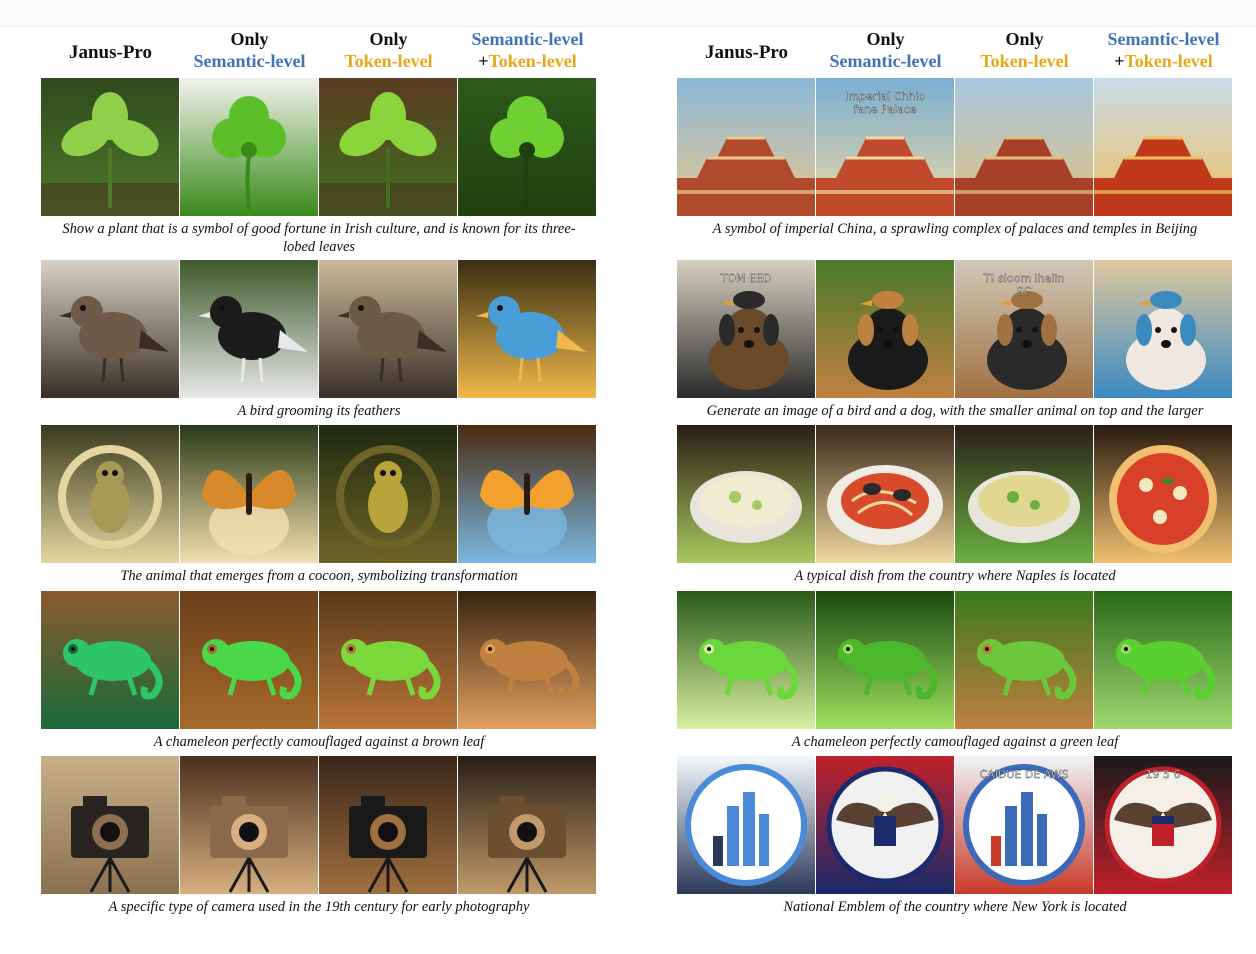 This screenshot has height=954, width=1256. I want to click on header-semantic-plus-token: Semantic-level +Token-level, so click(527, 53).